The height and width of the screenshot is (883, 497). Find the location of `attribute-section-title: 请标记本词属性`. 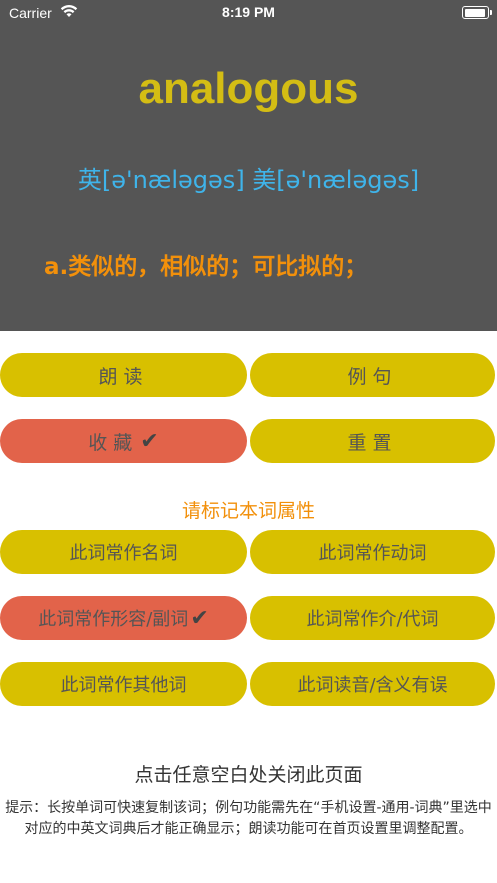

attribute-section-title: 请标记本词属性 is located at coordinates (248, 511).